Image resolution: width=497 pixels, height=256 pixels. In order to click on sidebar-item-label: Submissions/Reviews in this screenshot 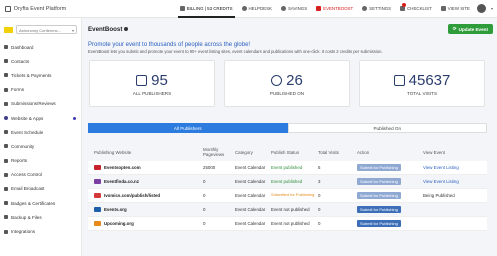, I will do `click(33, 104)`.